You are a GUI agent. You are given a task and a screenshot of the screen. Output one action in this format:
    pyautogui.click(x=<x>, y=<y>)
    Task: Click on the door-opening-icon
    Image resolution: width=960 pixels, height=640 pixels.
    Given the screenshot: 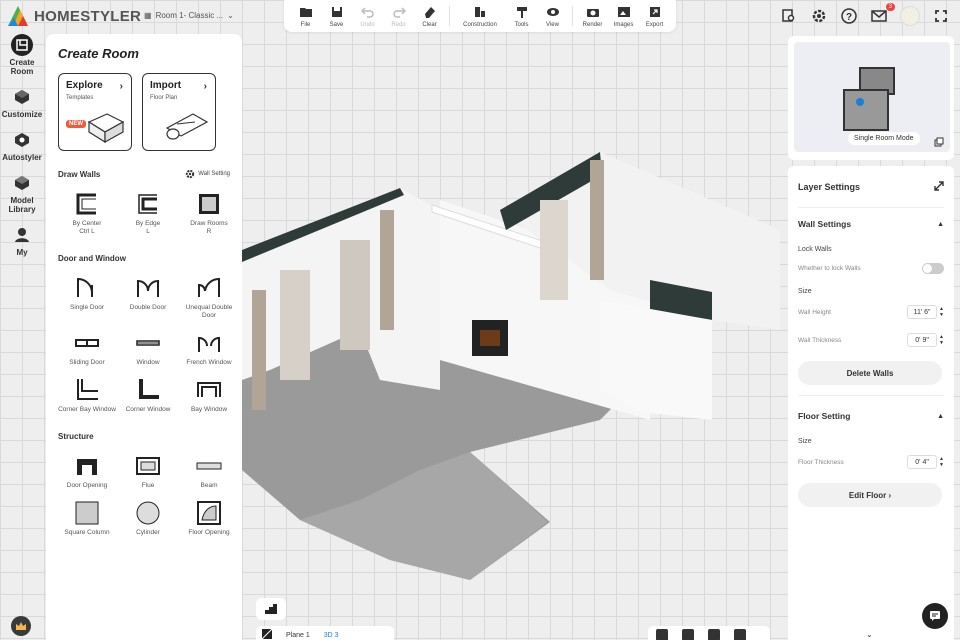 What is the action you would take?
    pyautogui.click(x=87, y=467)
    